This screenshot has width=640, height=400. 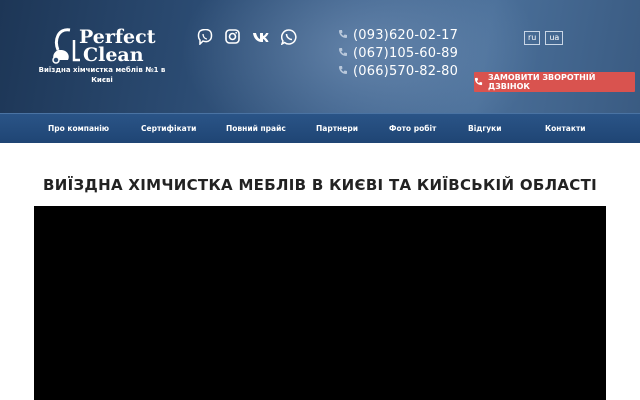 I want to click on nav-item-price: Повний прайс, so click(x=256, y=128).